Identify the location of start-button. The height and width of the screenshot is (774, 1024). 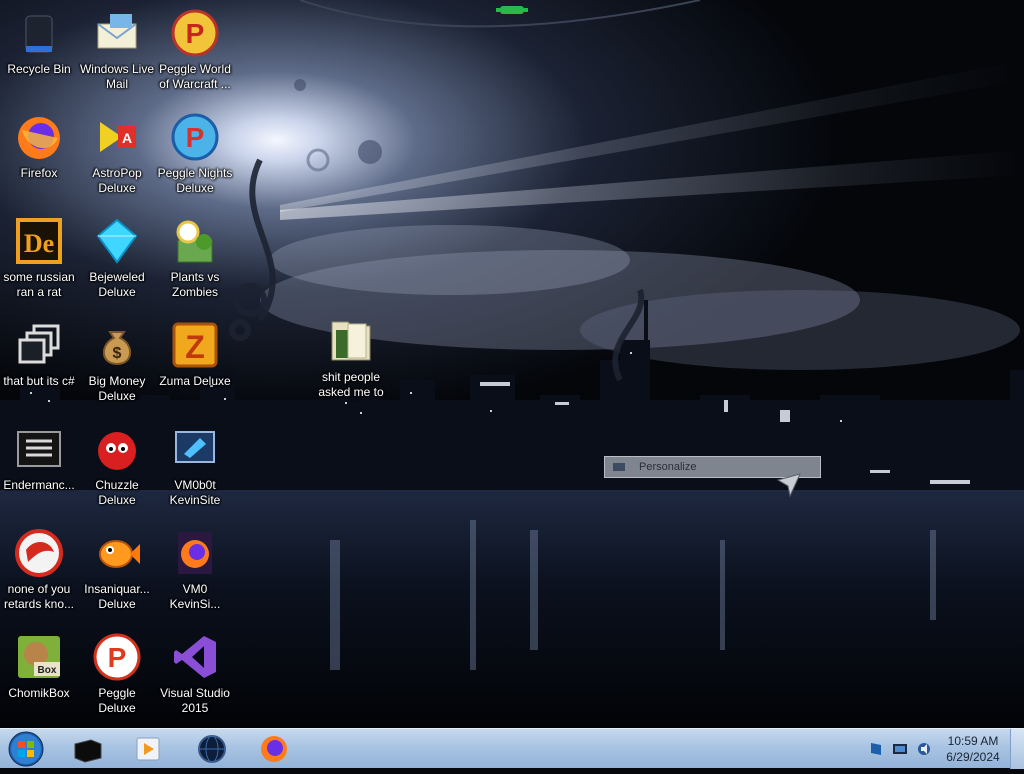
(26, 749).